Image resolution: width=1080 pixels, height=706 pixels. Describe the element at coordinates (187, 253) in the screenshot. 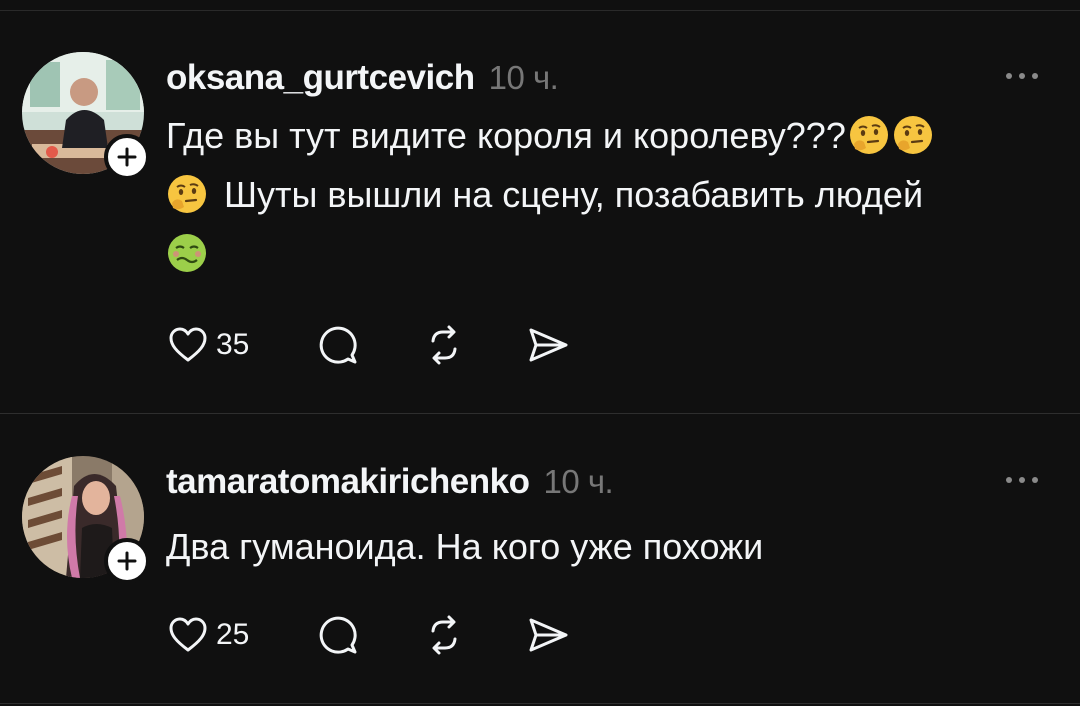

I see `nauseated-face-emoji-icon` at that location.